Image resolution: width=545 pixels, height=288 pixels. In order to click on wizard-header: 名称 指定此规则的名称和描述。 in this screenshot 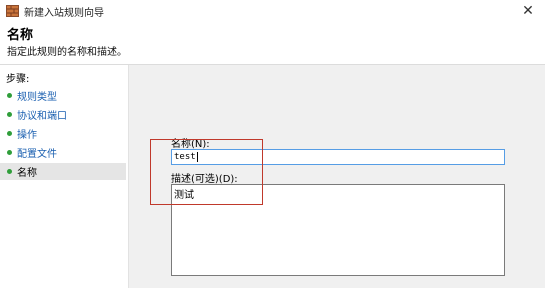, I will do `click(272, 43)`.